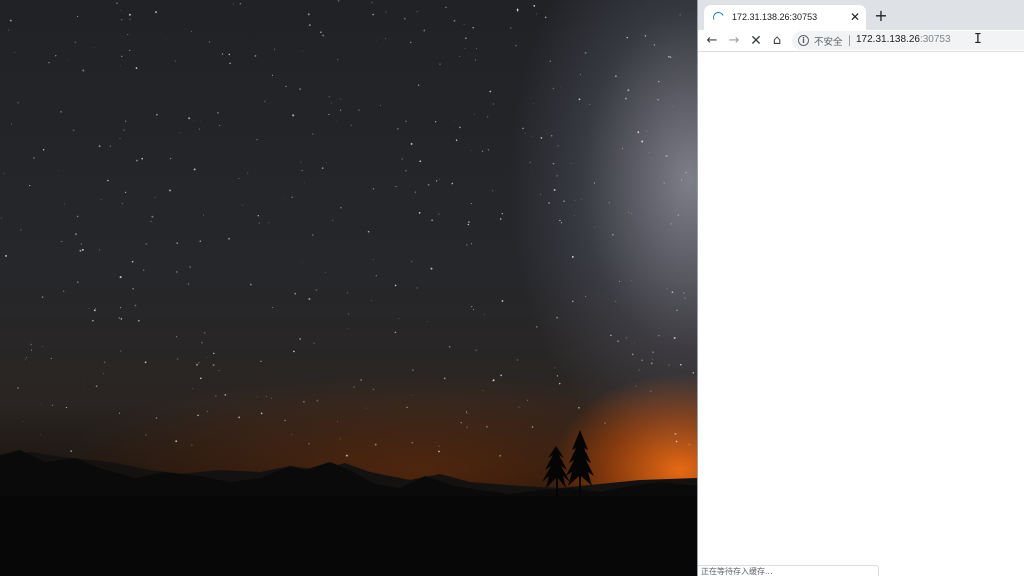 The image size is (1024, 576). I want to click on url-text: 172.31.138.26:30753, so click(903, 39).